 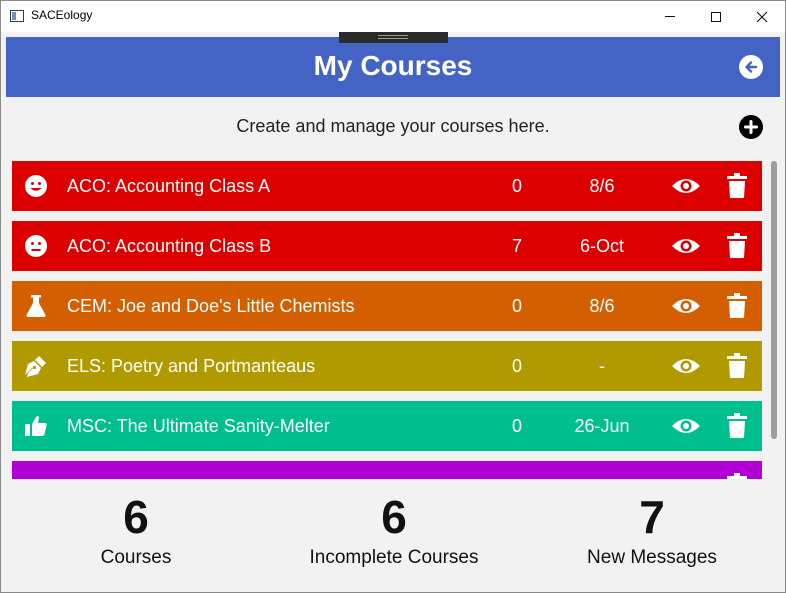 What do you see at coordinates (387, 426) in the screenshot?
I see `course-row: MSC: The Ultimate Sanity-Melter 0 26-Jun` at bounding box center [387, 426].